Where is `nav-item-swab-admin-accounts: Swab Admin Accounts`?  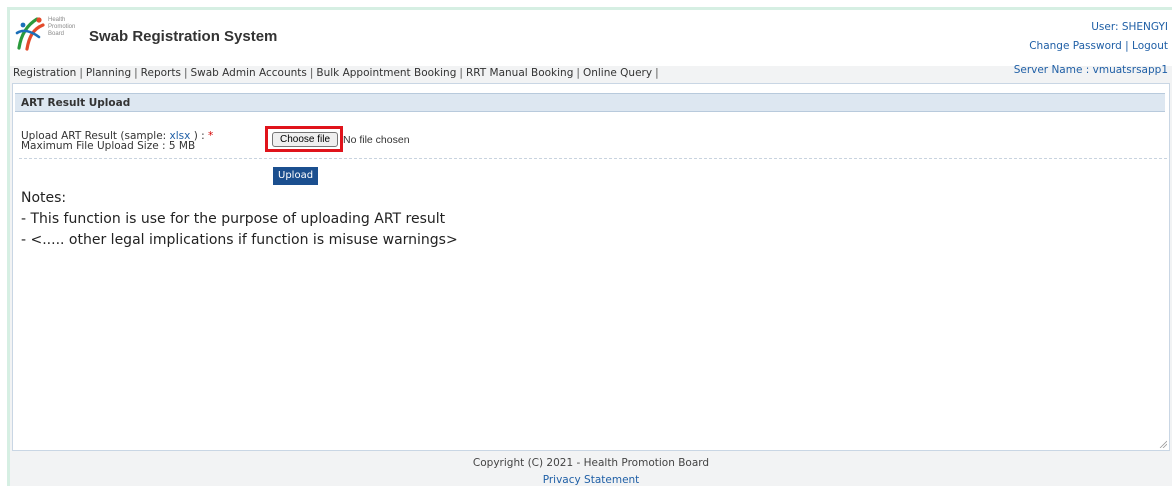
nav-item-swab-admin-accounts: Swab Admin Accounts is located at coordinates (248, 73).